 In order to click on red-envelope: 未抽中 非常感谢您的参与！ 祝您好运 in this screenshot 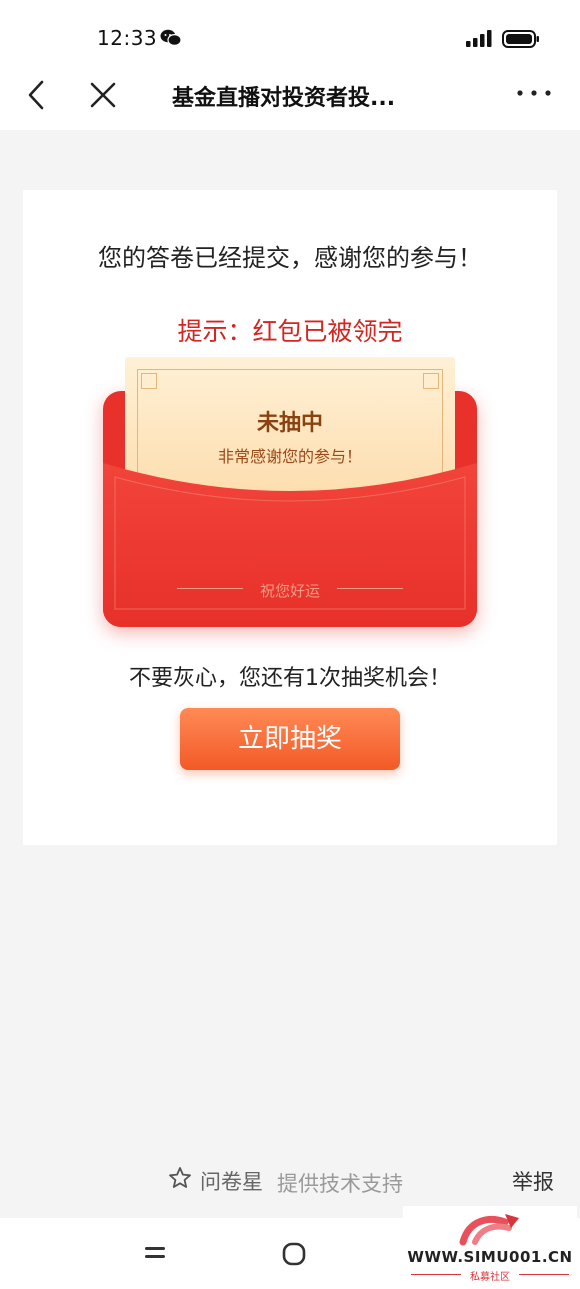, I will do `click(291, 495)`.